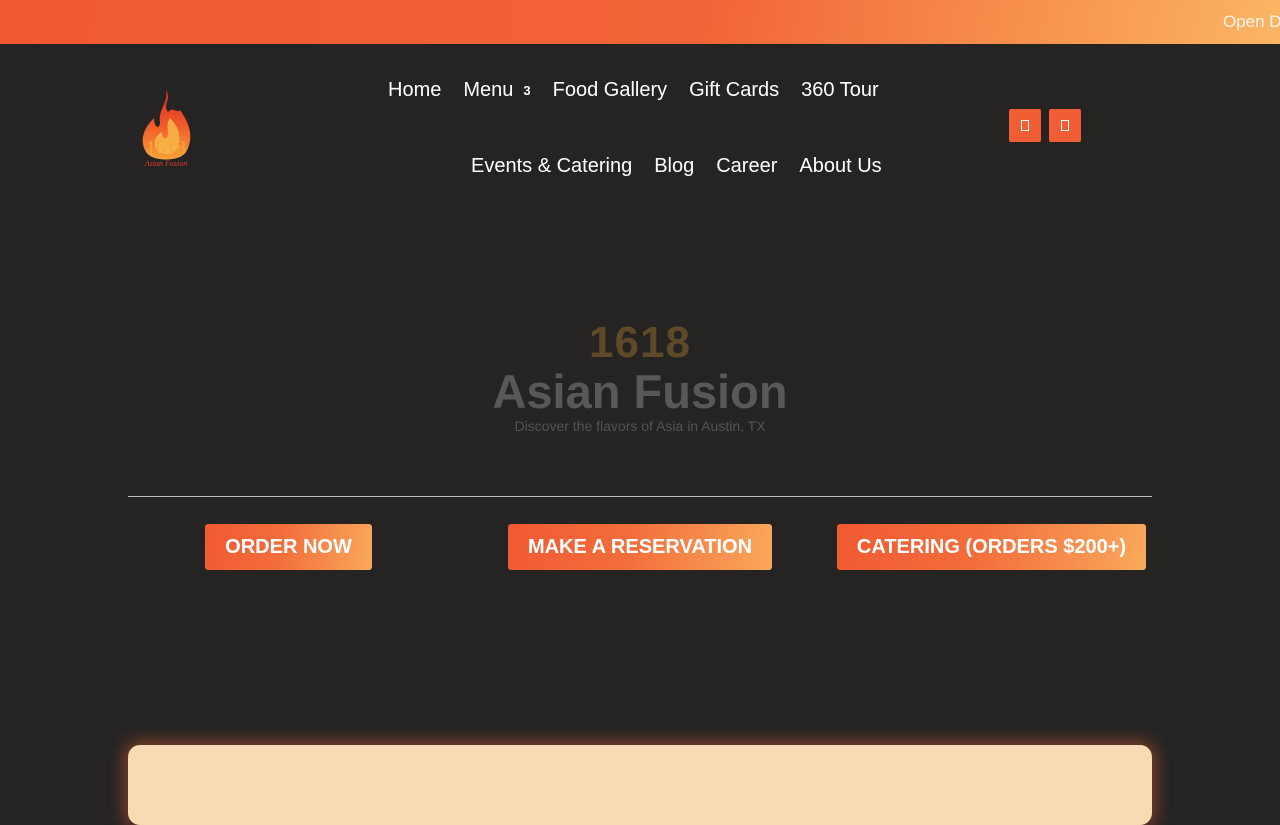 The width and height of the screenshot is (1280, 825). I want to click on nav-link-about-us: About Us, so click(840, 166).